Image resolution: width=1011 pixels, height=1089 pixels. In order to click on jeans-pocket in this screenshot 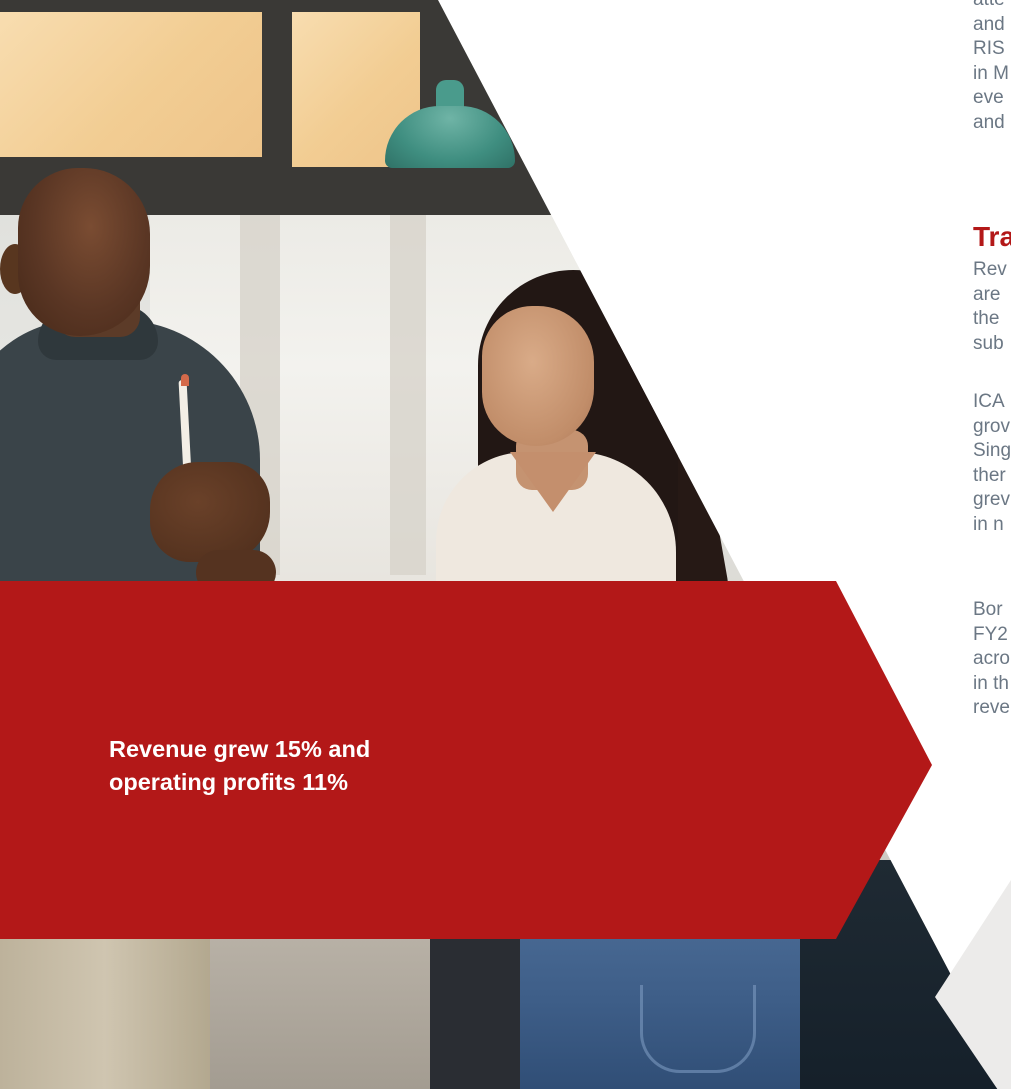, I will do `click(698, 1029)`.